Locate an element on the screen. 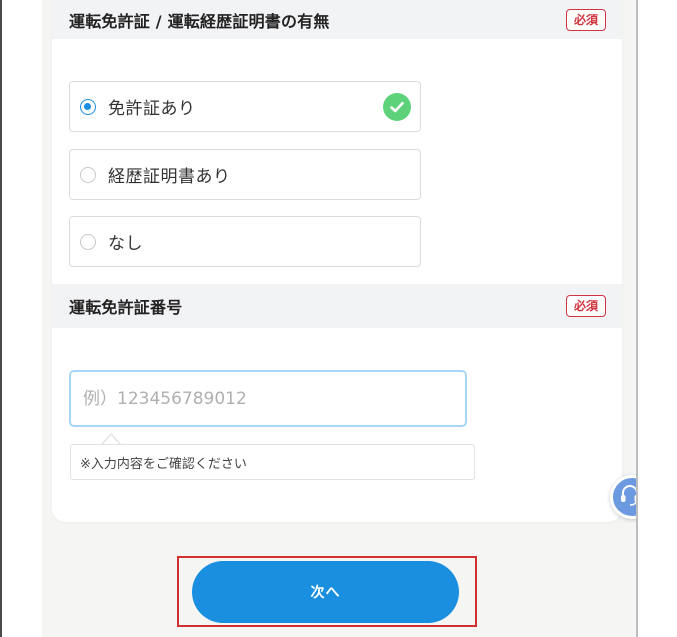 The width and height of the screenshot is (677, 637). validation-hint-text: ※入力内容をご確認ください is located at coordinates (163, 464).